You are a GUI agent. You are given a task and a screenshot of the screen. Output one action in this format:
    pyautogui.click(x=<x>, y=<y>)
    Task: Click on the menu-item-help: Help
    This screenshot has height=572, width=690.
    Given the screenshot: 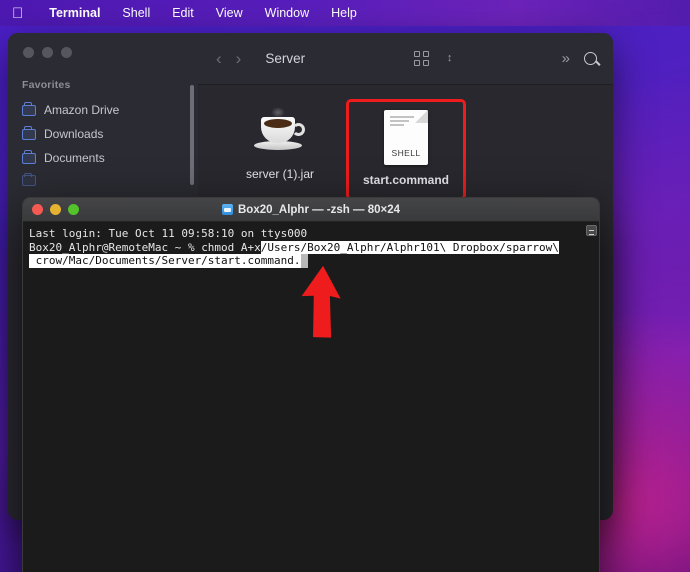 What is the action you would take?
    pyautogui.click(x=344, y=13)
    